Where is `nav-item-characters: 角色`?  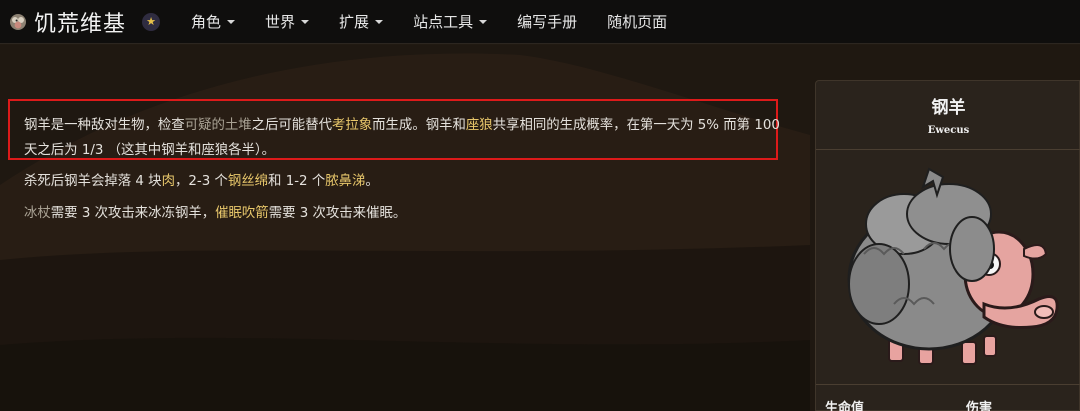
nav-item-characters: 角色 is located at coordinates (213, 22).